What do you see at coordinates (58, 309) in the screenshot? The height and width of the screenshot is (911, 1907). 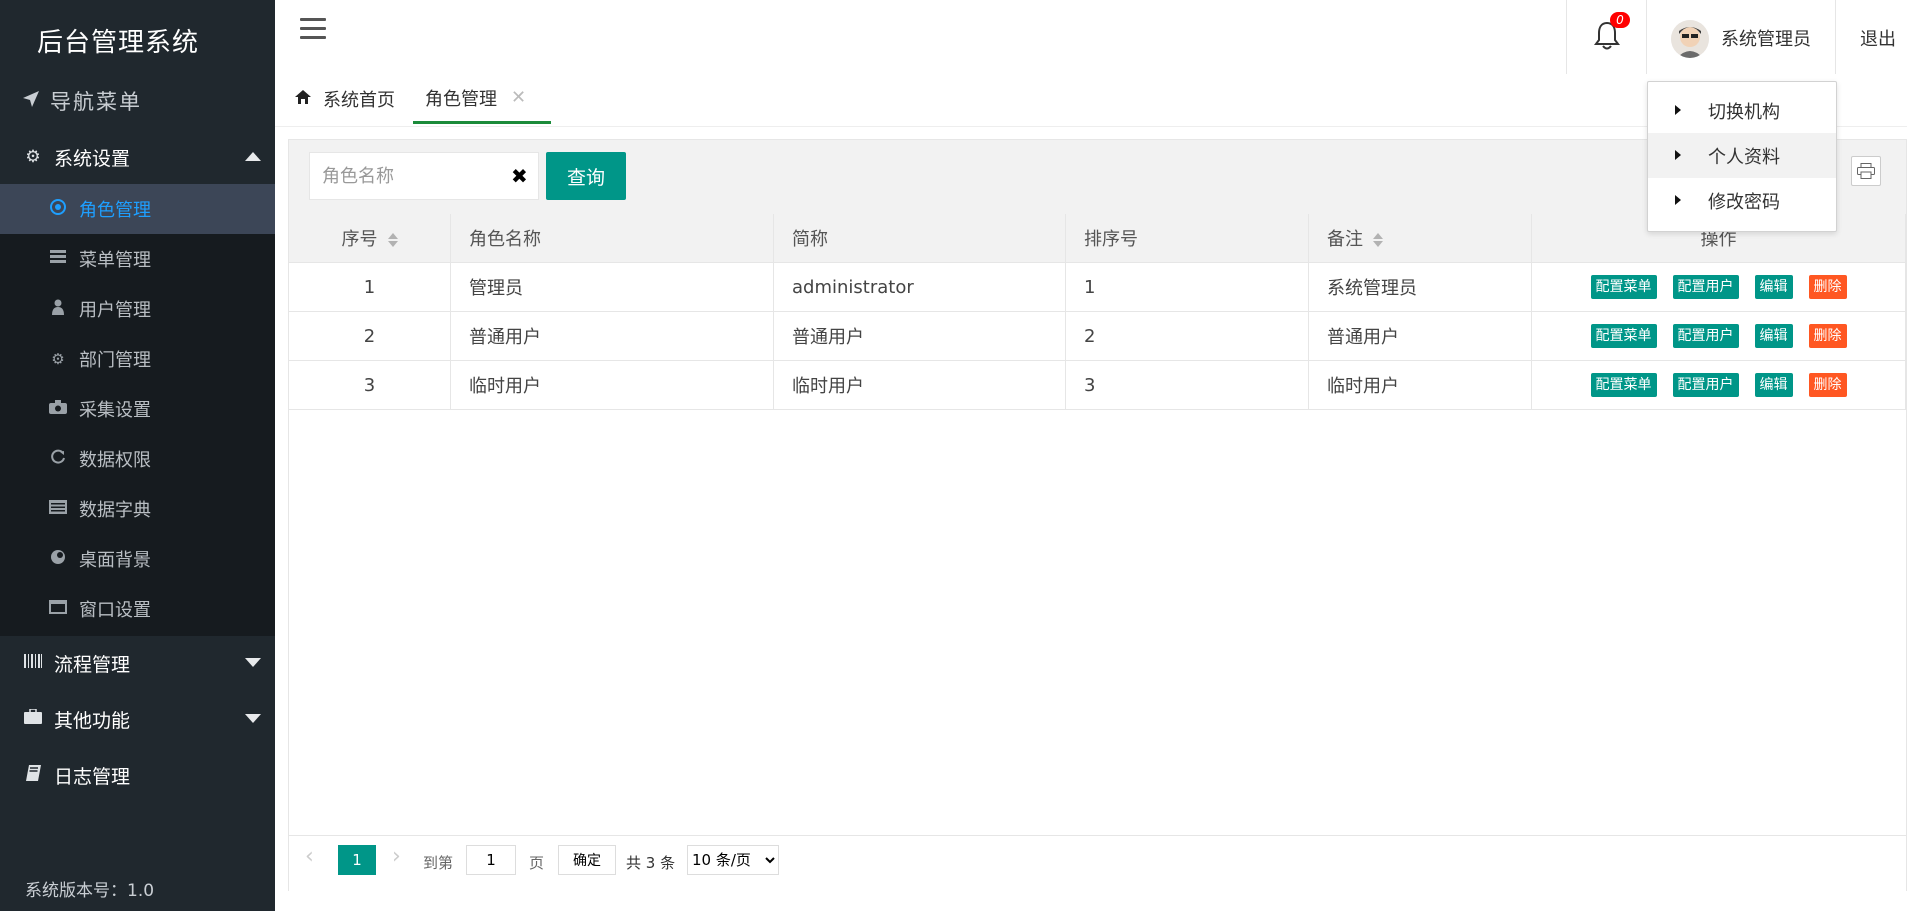 I see `user-icon` at bounding box center [58, 309].